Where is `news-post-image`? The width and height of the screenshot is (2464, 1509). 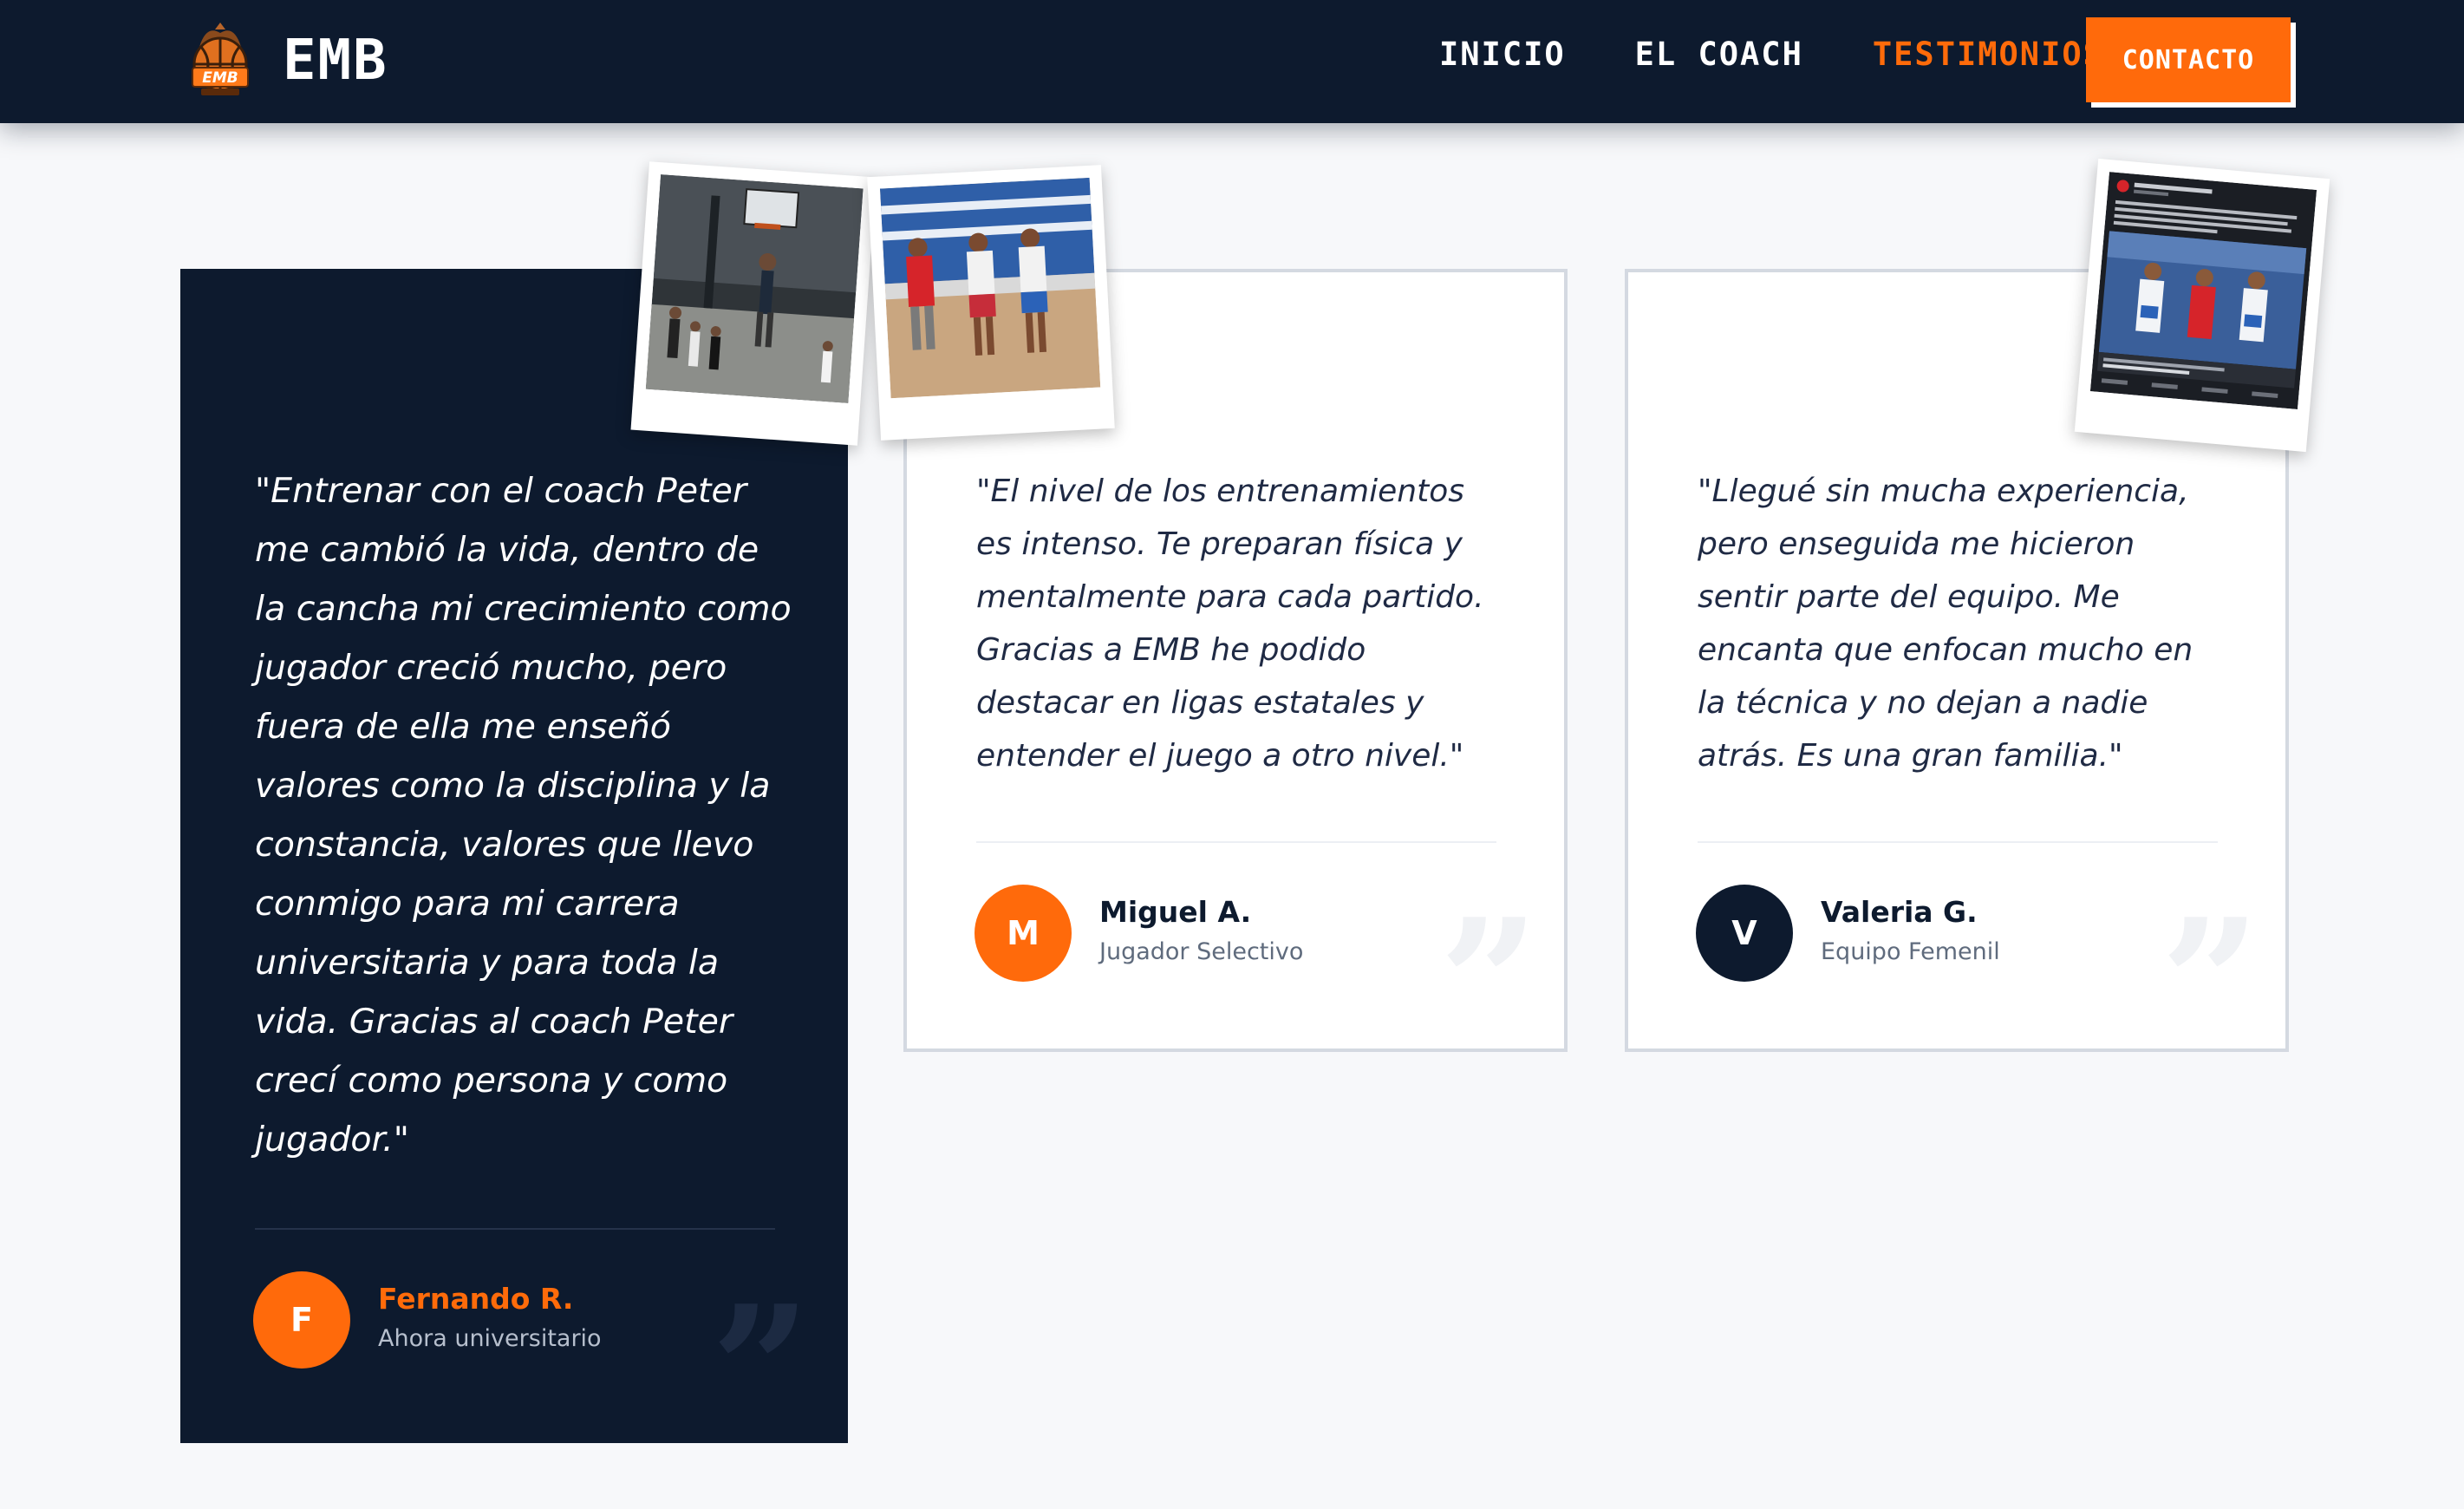 news-post-image is located at coordinates (2203, 291).